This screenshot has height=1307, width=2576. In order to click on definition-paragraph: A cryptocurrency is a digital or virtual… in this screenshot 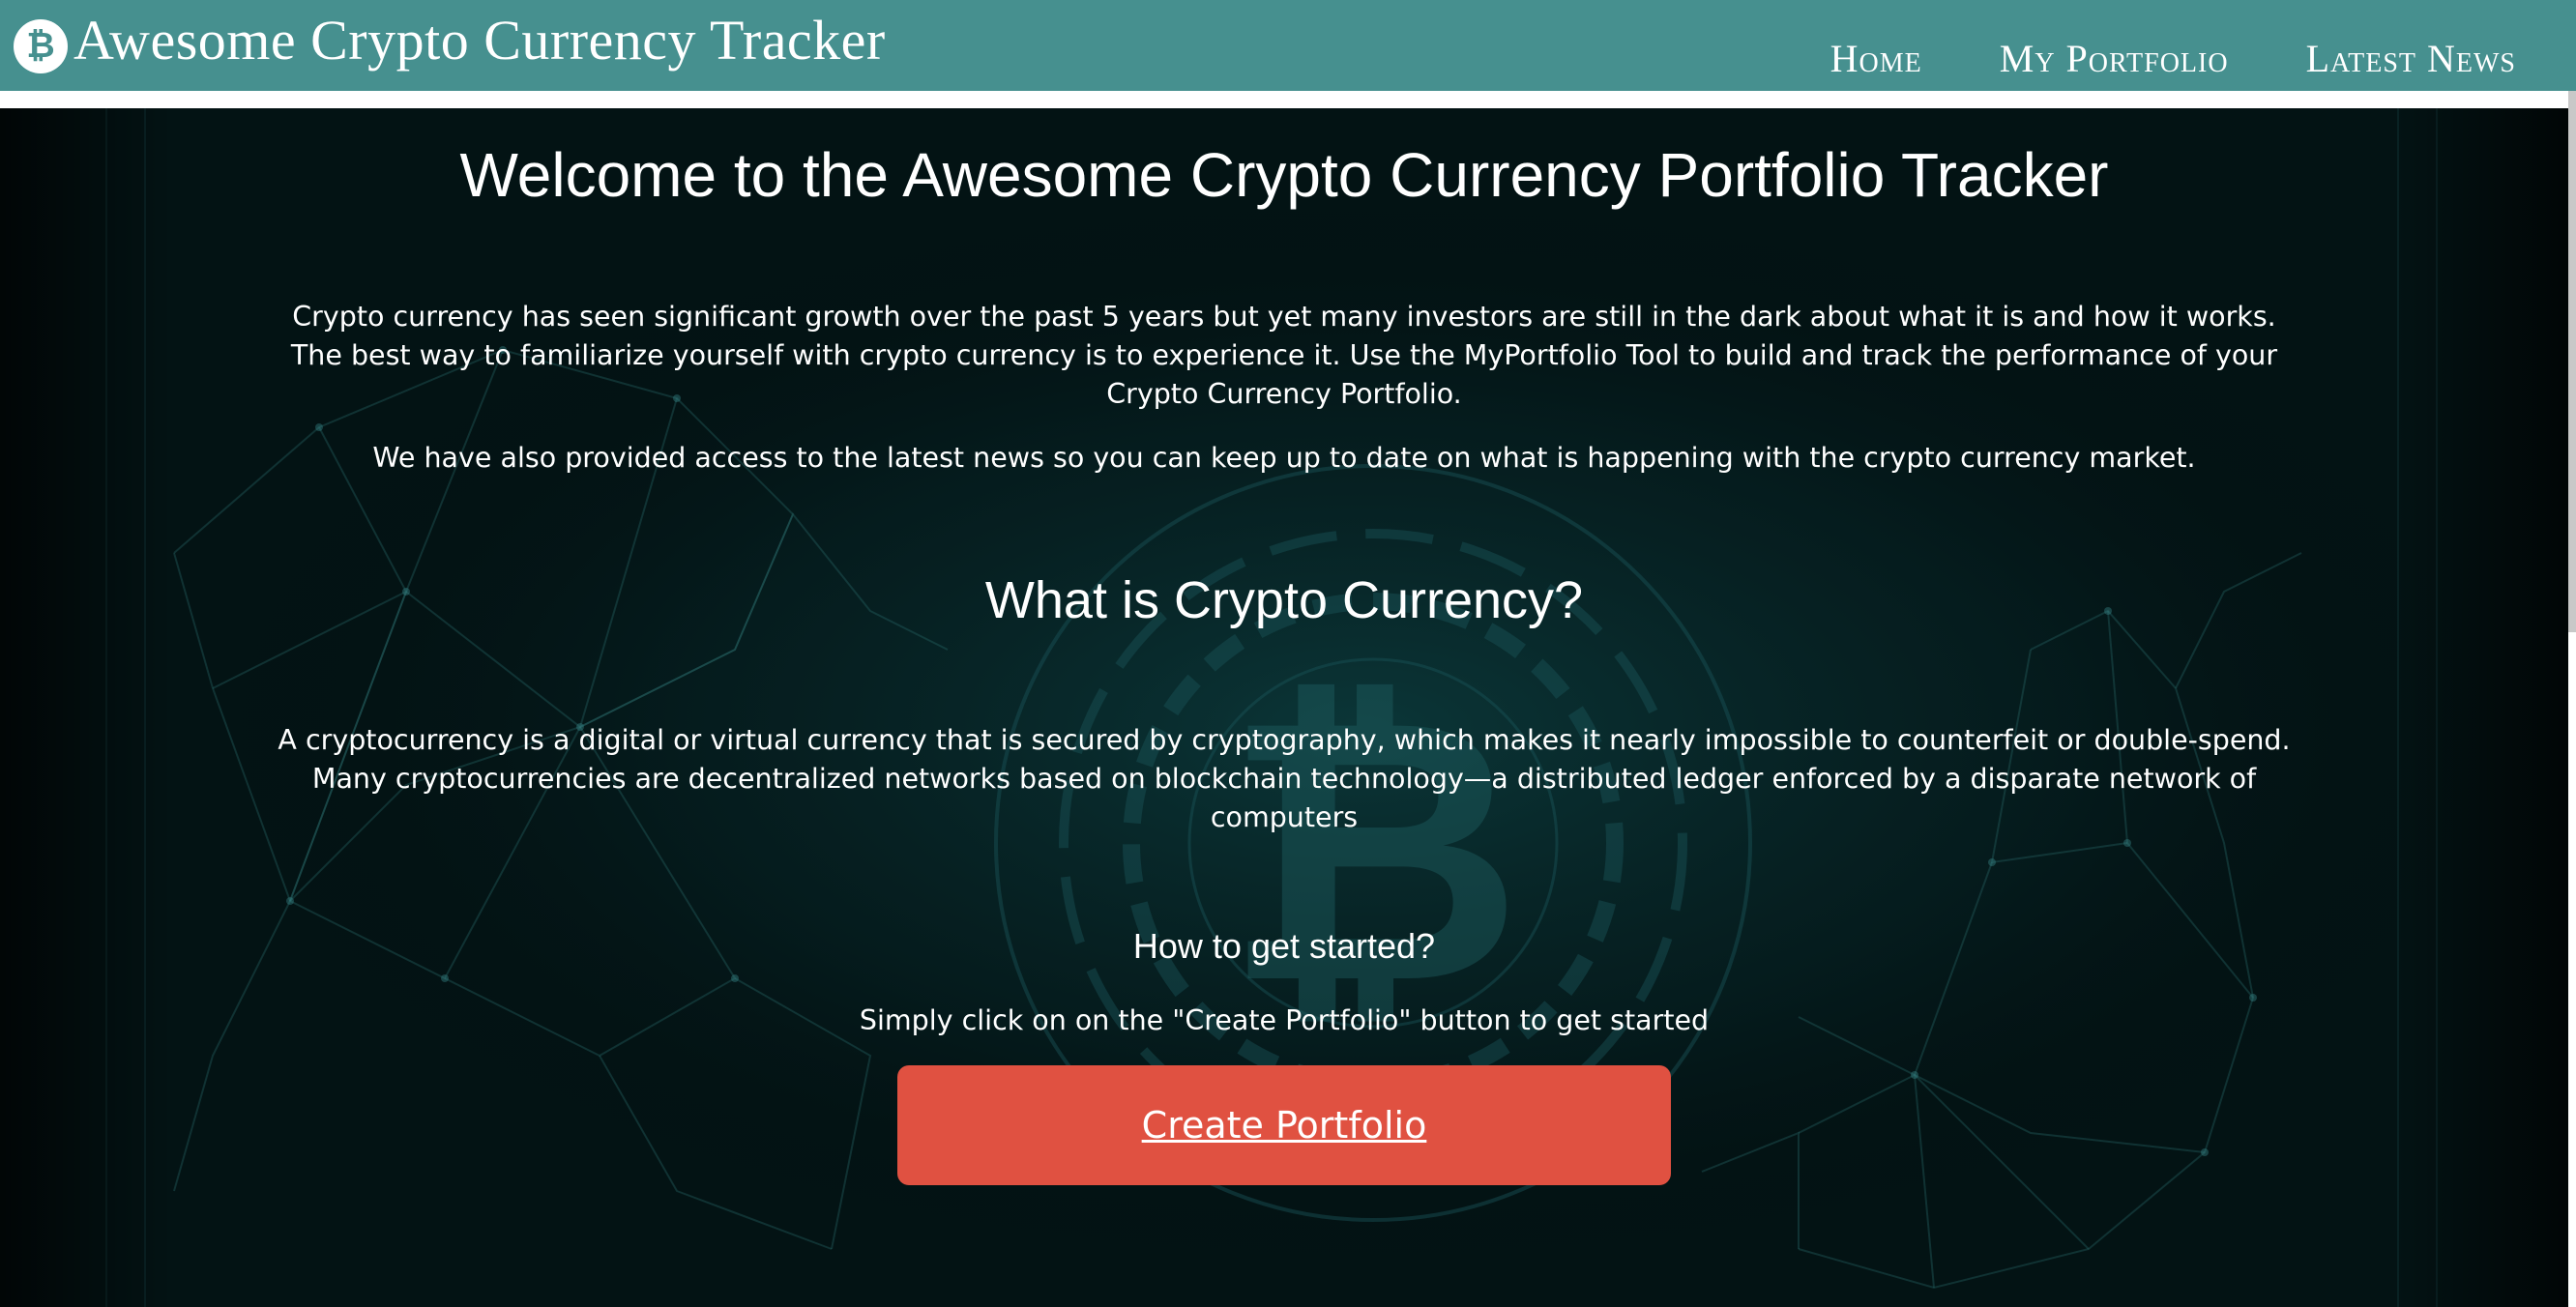, I will do `click(1284, 778)`.